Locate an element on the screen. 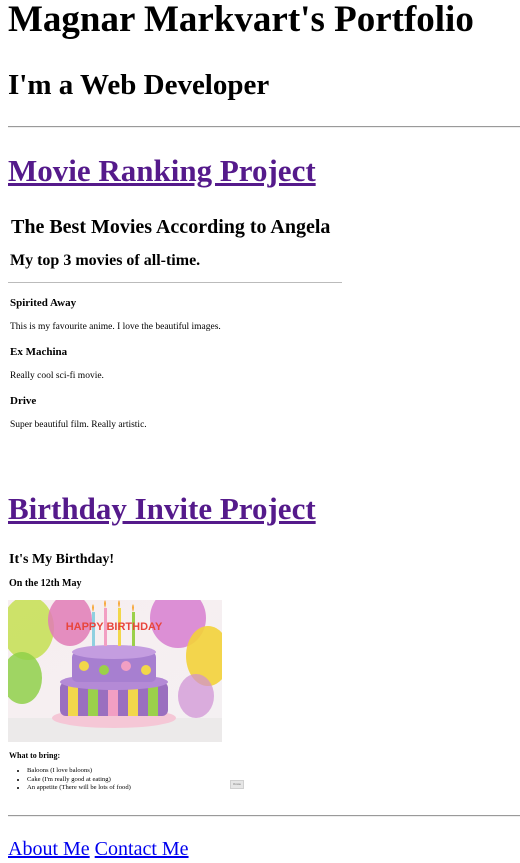 The width and height of the screenshot is (520, 863). movie-name: Ex Machina is located at coordinates (39, 352).